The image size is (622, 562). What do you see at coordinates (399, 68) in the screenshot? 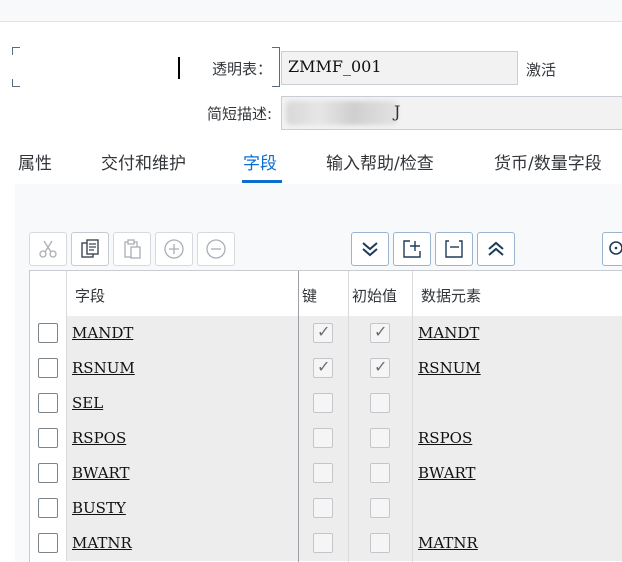
I see `table-name-field: ZMMF_001` at bounding box center [399, 68].